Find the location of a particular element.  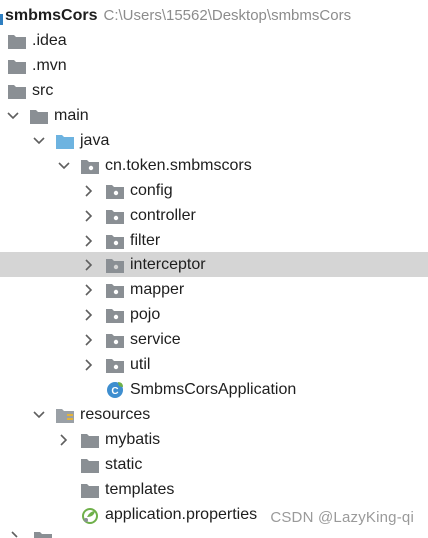

tree-item-controller: controller is located at coordinates (214, 215).